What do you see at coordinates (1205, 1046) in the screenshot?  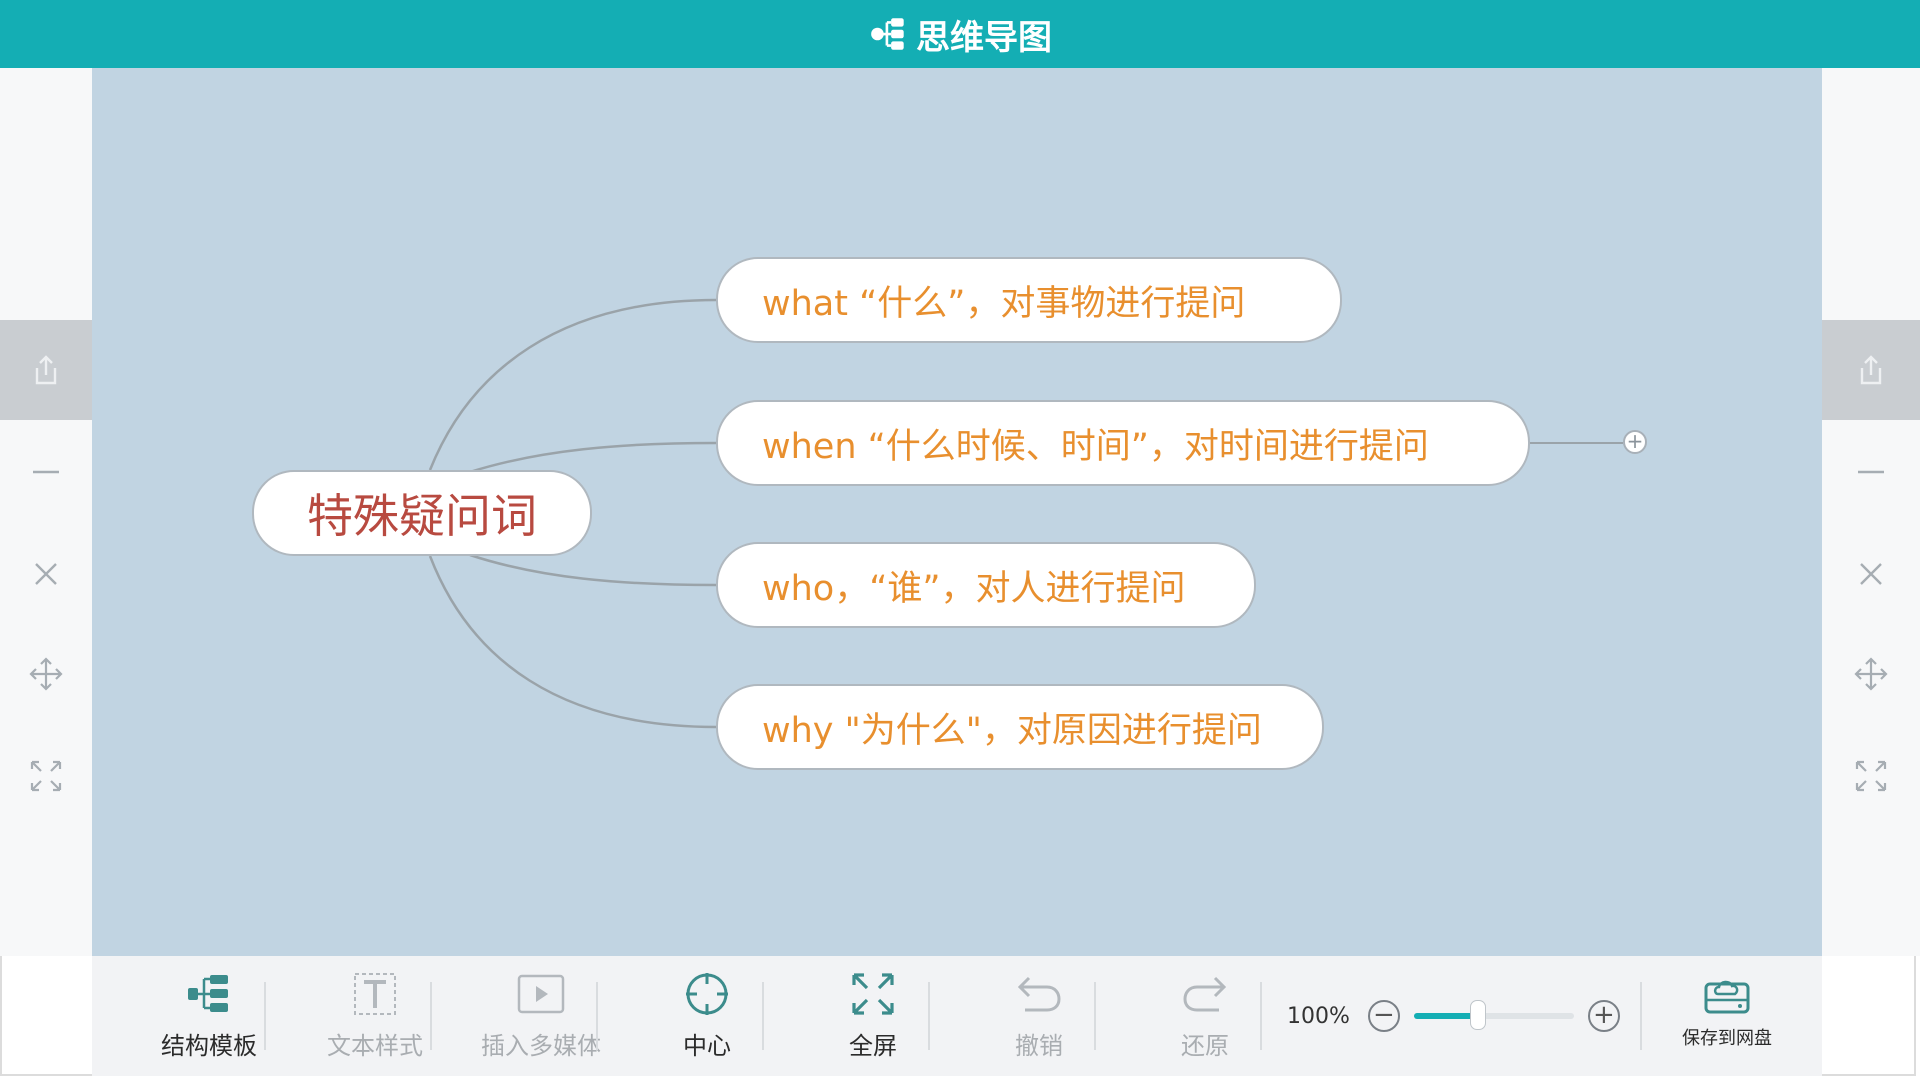 I see `redo-label: 还原` at bounding box center [1205, 1046].